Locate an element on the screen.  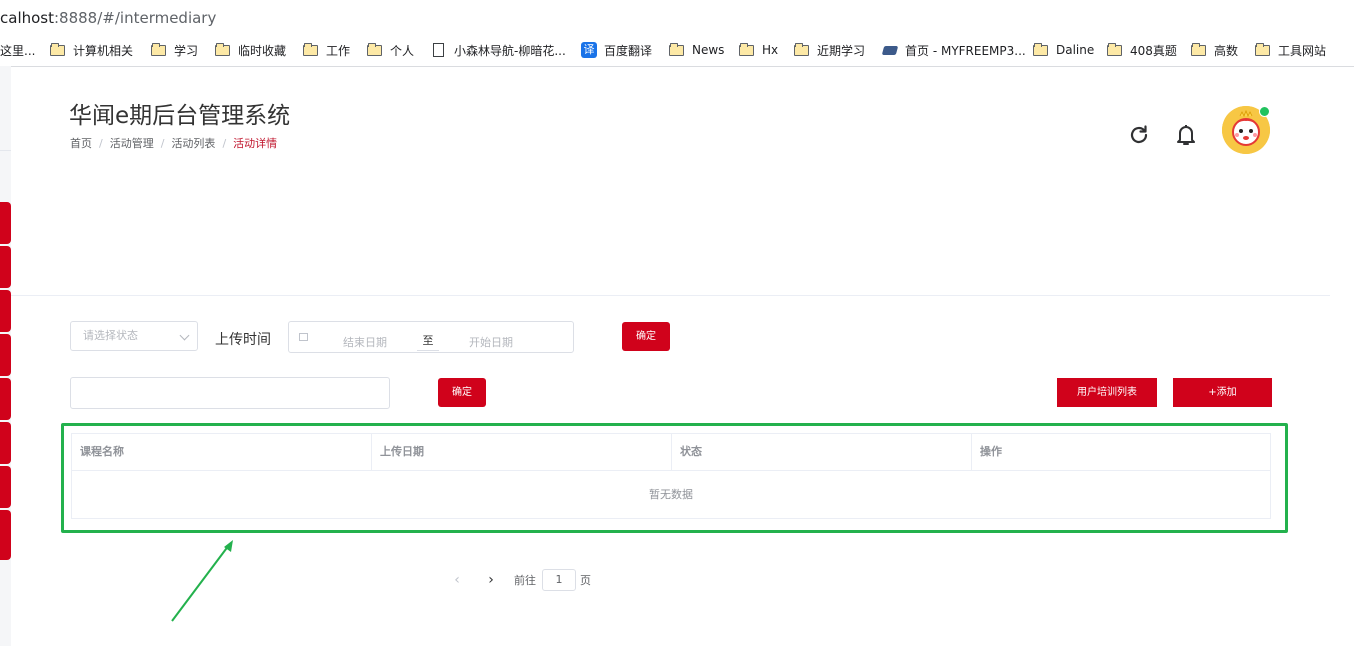
bookmark-item: 408真题 is located at coordinates (1142, 50).